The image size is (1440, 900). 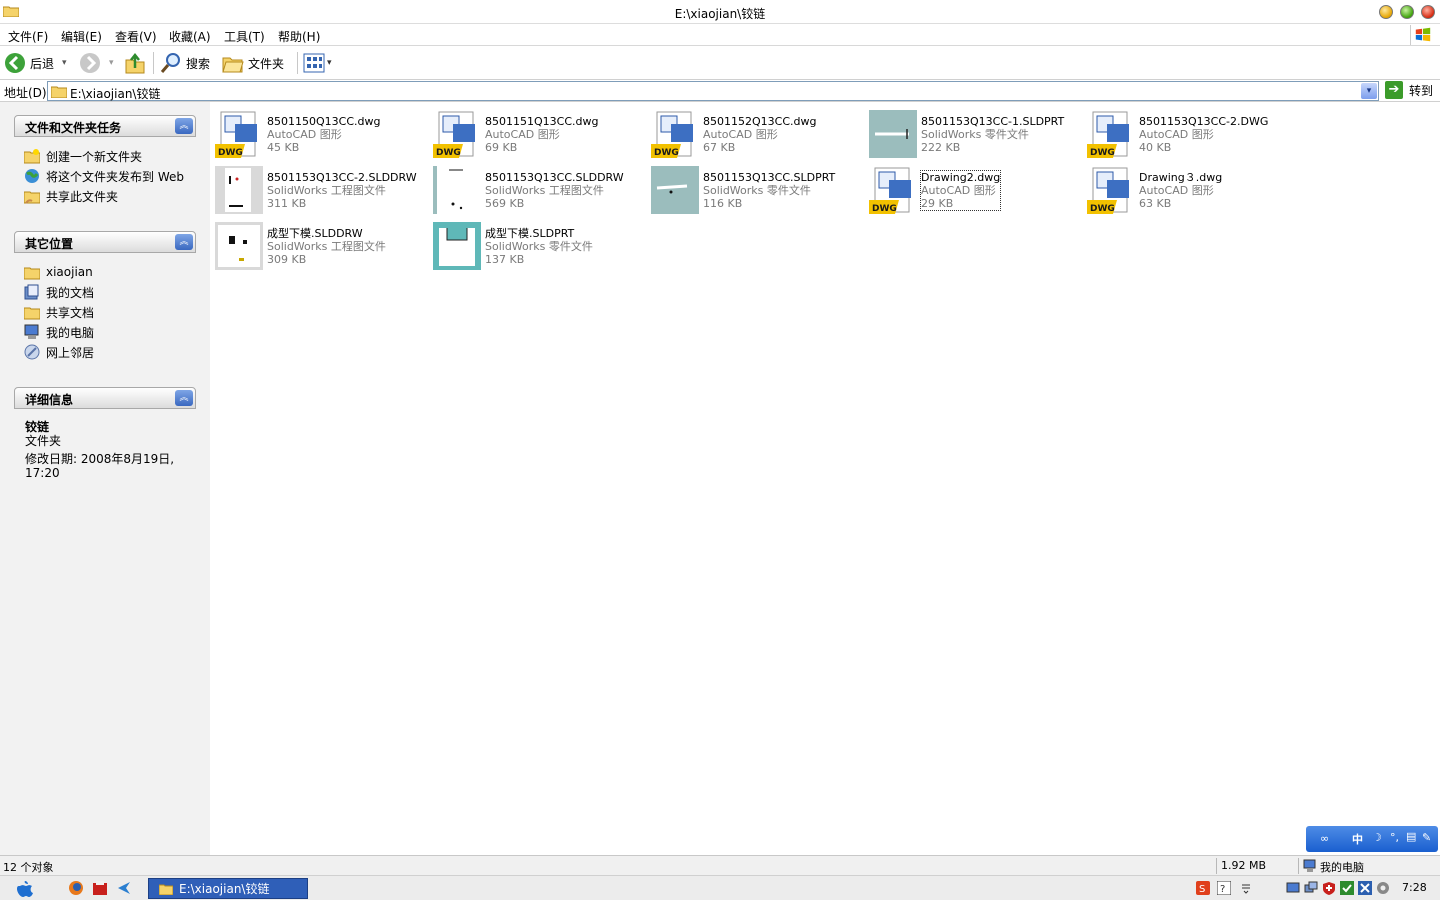 What do you see at coordinates (105, 398) in the screenshot?
I see `details-header: 详细信息 ︽` at bounding box center [105, 398].